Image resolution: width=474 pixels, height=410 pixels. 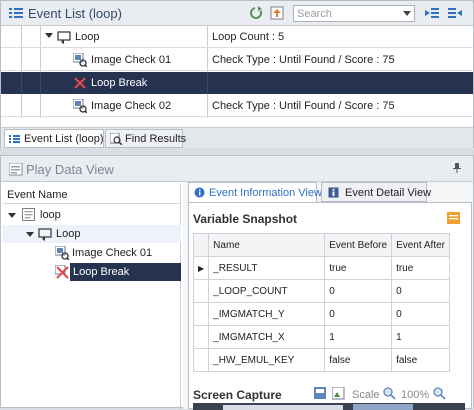 What do you see at coordinates (358, 360) in the screenshot?
I see `value-before: false` at bounding box center [358, 360].